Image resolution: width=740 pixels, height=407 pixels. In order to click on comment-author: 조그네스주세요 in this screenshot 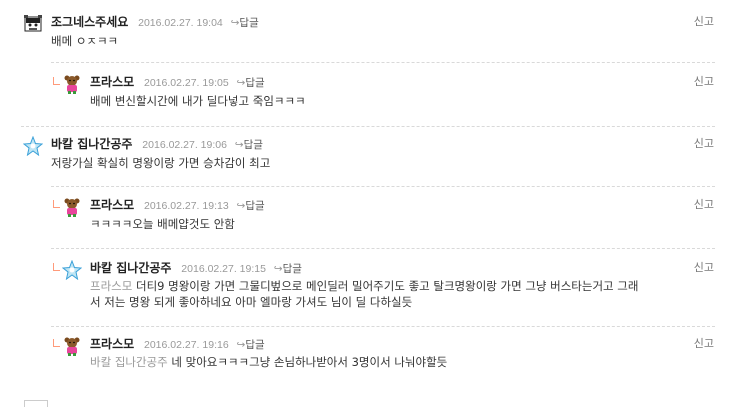, I will do `click(89, 22)`.